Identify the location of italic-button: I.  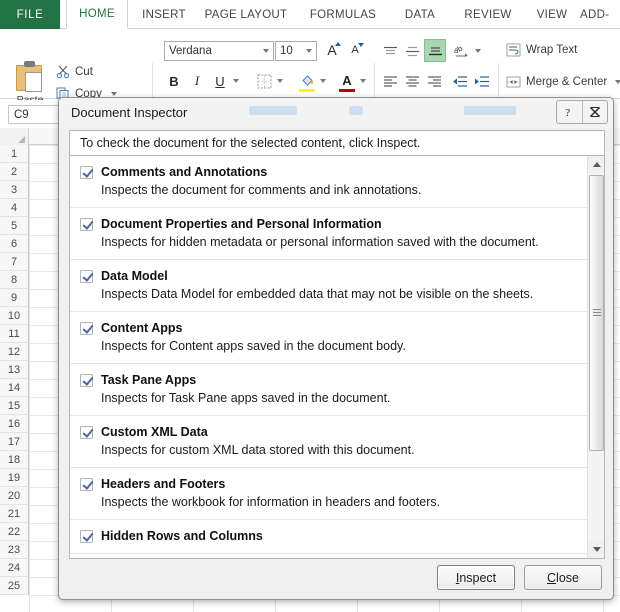
(197, 81).